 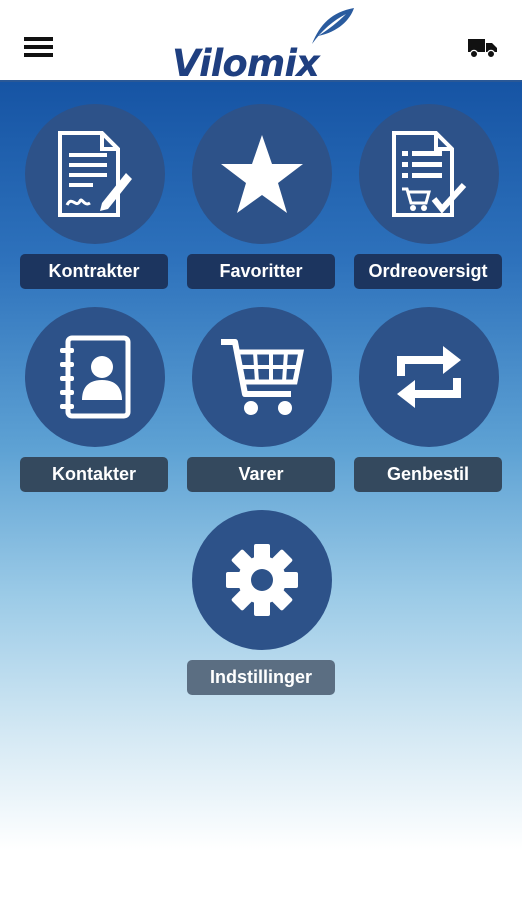 I want to click on truck-icon, so click(x=483, y=48).